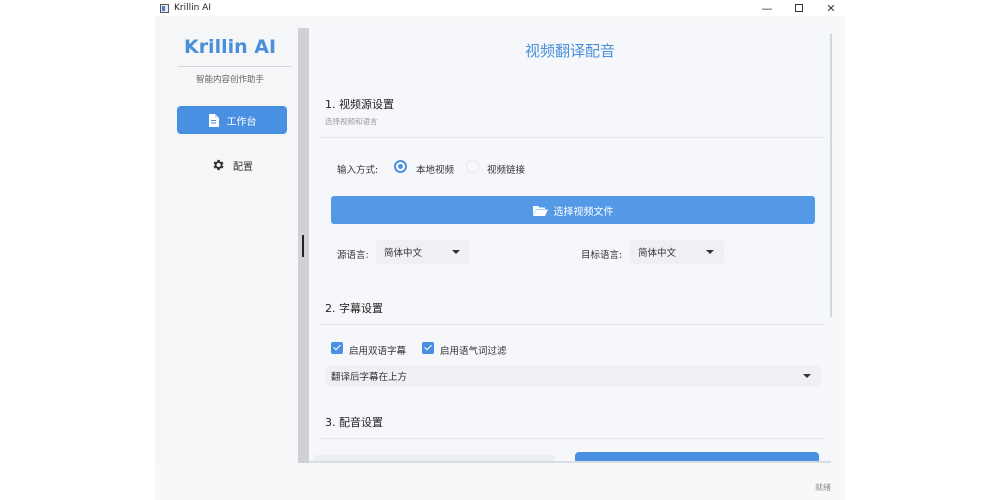 This screenshot has width=1000, height=500. I want to click on page-title: 视频翻译配音, so click(569, 51).